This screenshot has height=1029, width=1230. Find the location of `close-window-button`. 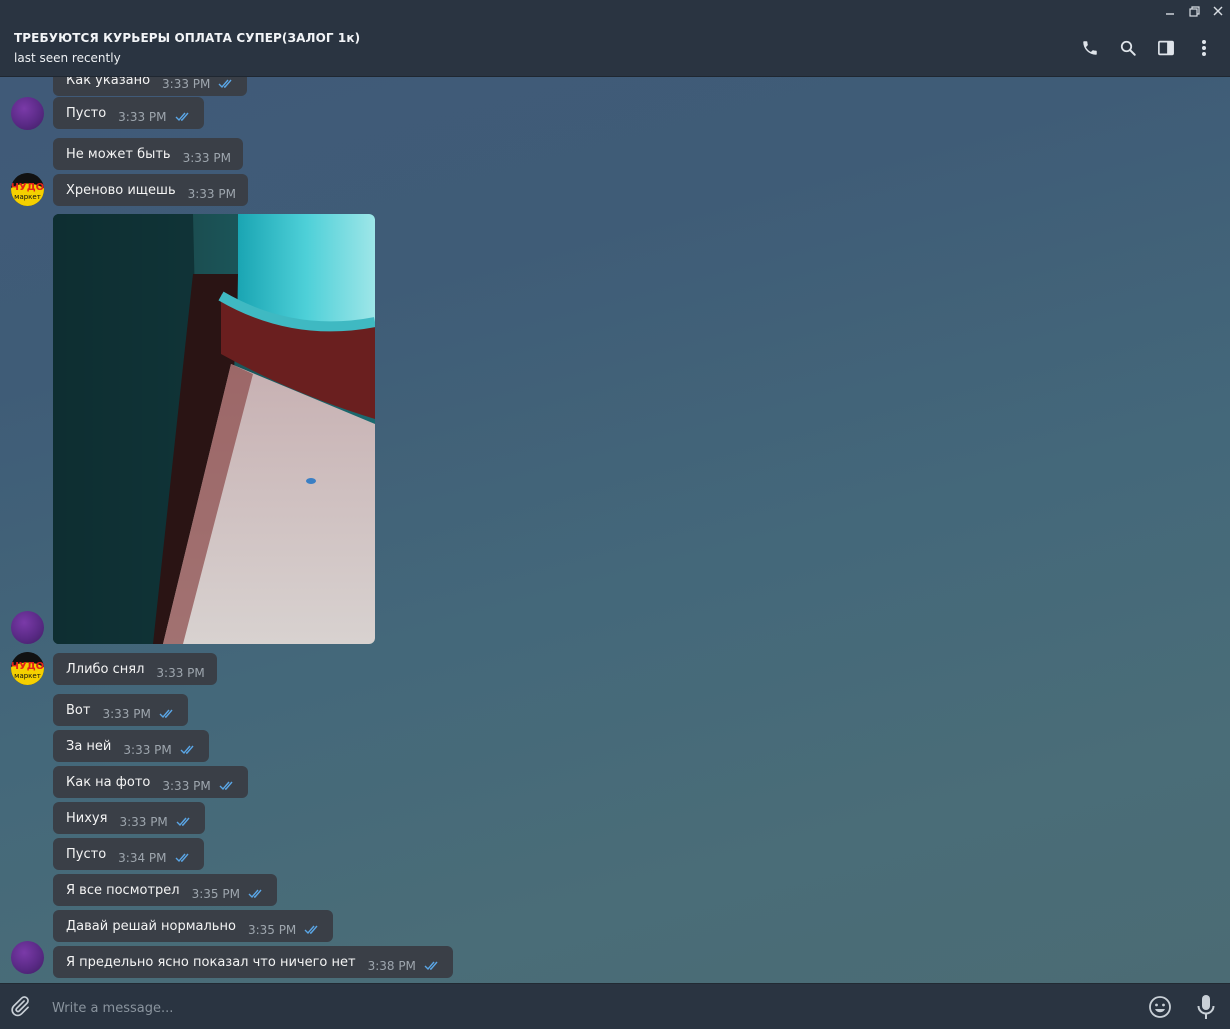

close-window-button is located at coordinates (1218, 11).